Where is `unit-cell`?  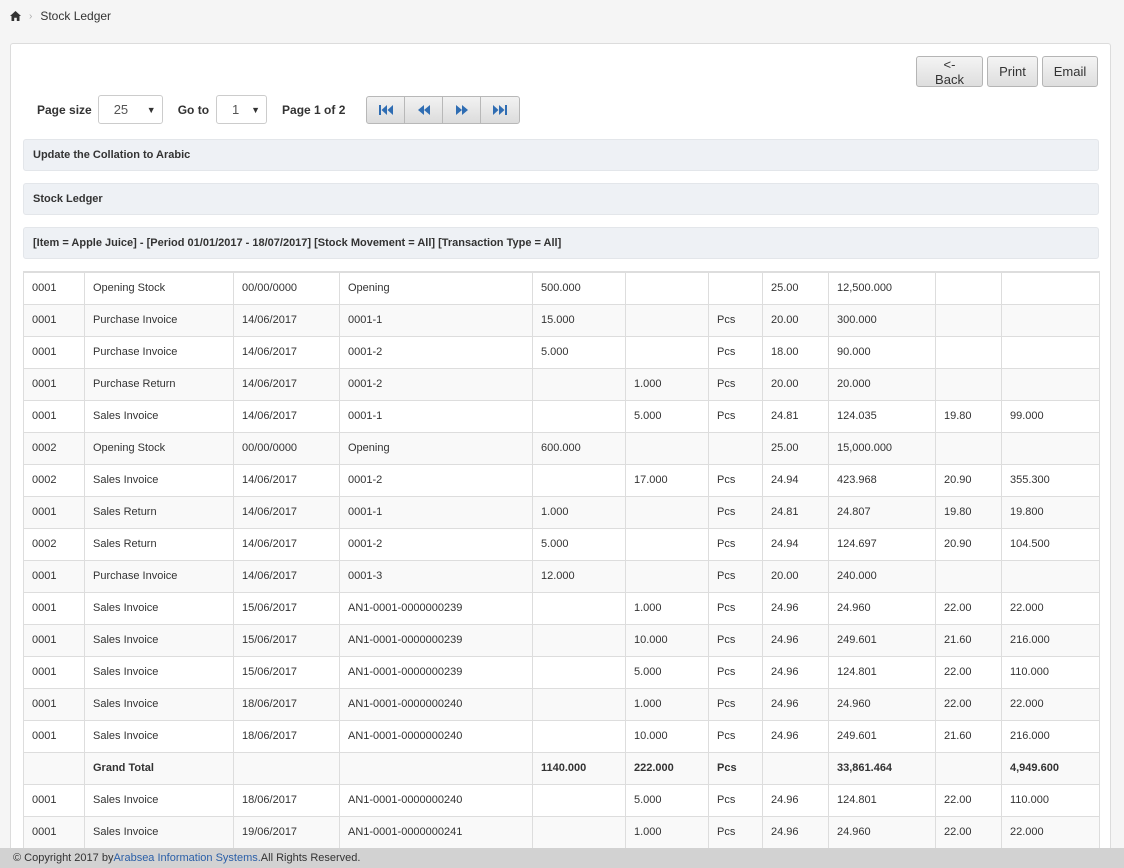 unit-cell is located at coordinates (735, 448).